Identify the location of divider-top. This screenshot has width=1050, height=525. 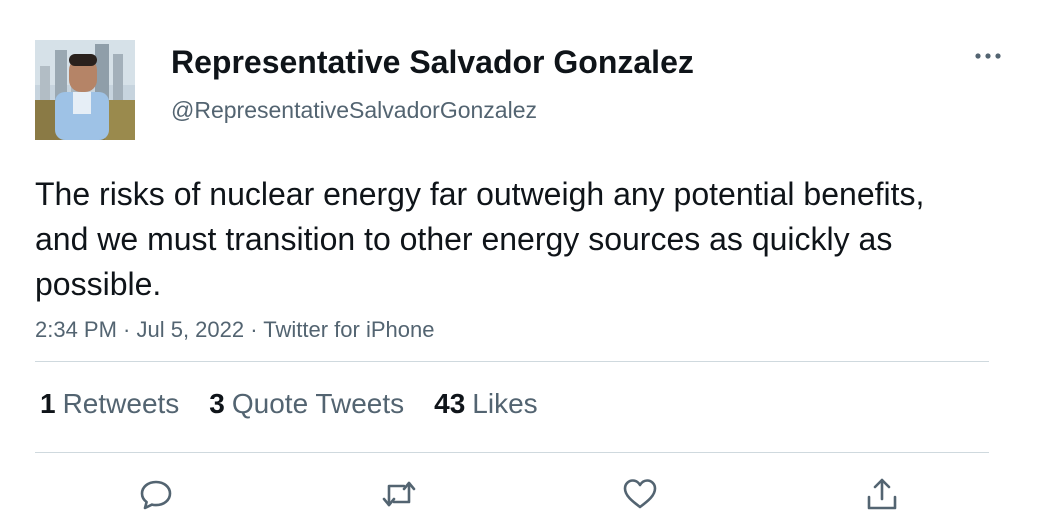
(512, 361).